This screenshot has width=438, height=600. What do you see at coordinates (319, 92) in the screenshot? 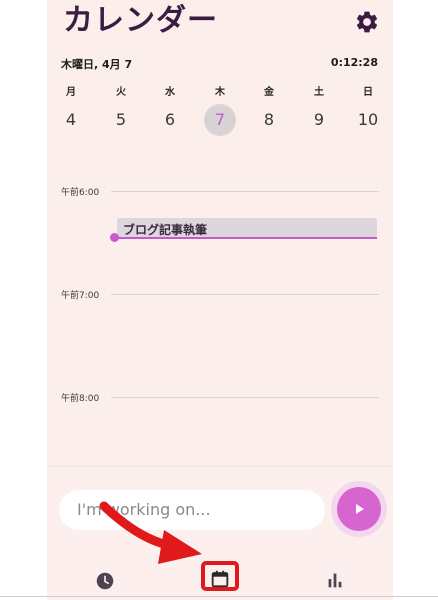
I see `day-of-week-label: 土` at bounding box center [319, 92].